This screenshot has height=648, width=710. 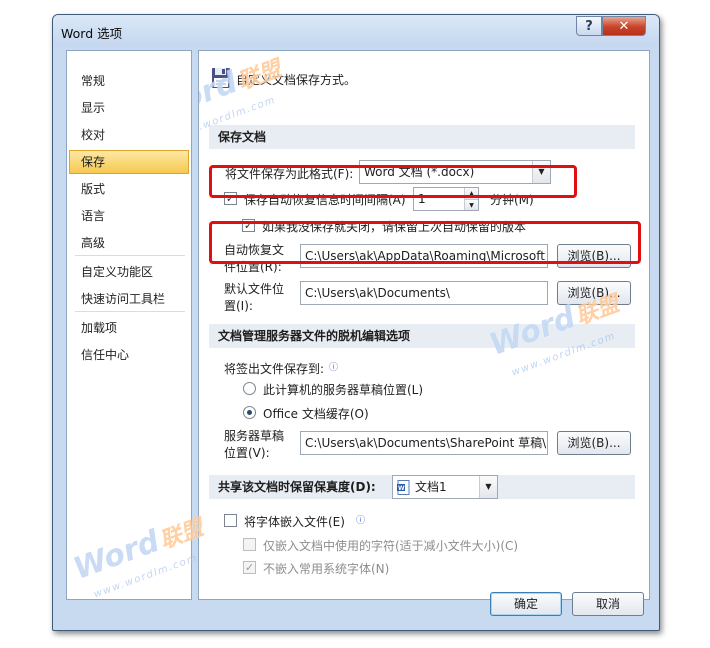 What do you see at coordinates (316, 414) in the screenshot?
I see `radio-office-cache-label: Office 文档缓存(O)` at bounding box center [316, 414].